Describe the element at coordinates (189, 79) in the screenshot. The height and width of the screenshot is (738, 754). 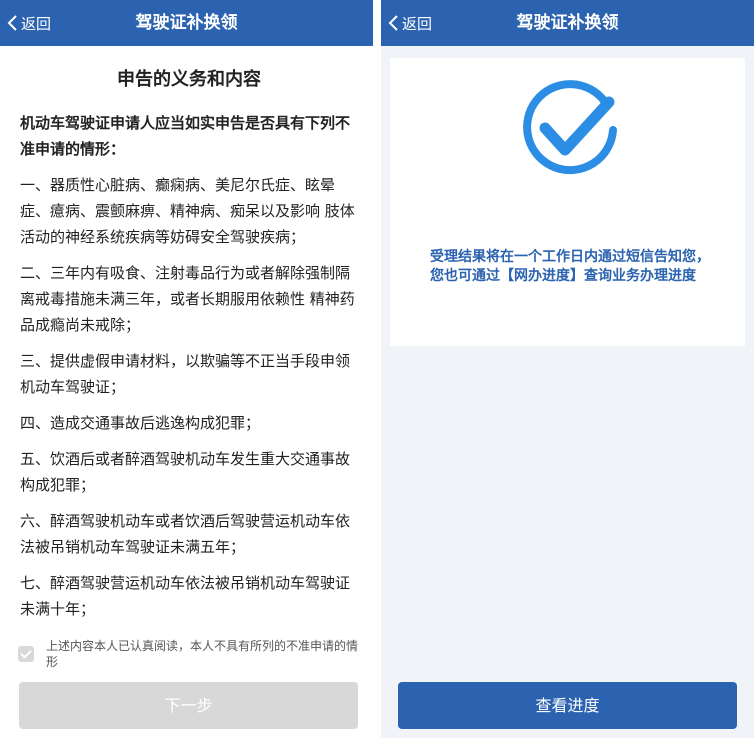
I see `document-title: 申告的义务和内容` at that location.